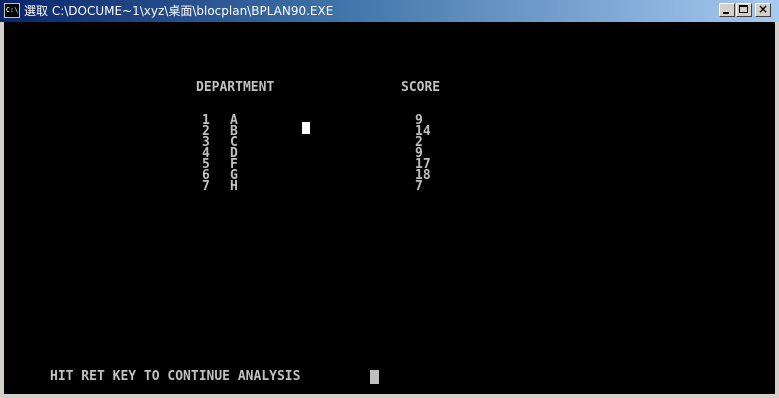 This screenshot has width=779, height=398. I want to click on console-app-icon: C:\, so click(12, 10).